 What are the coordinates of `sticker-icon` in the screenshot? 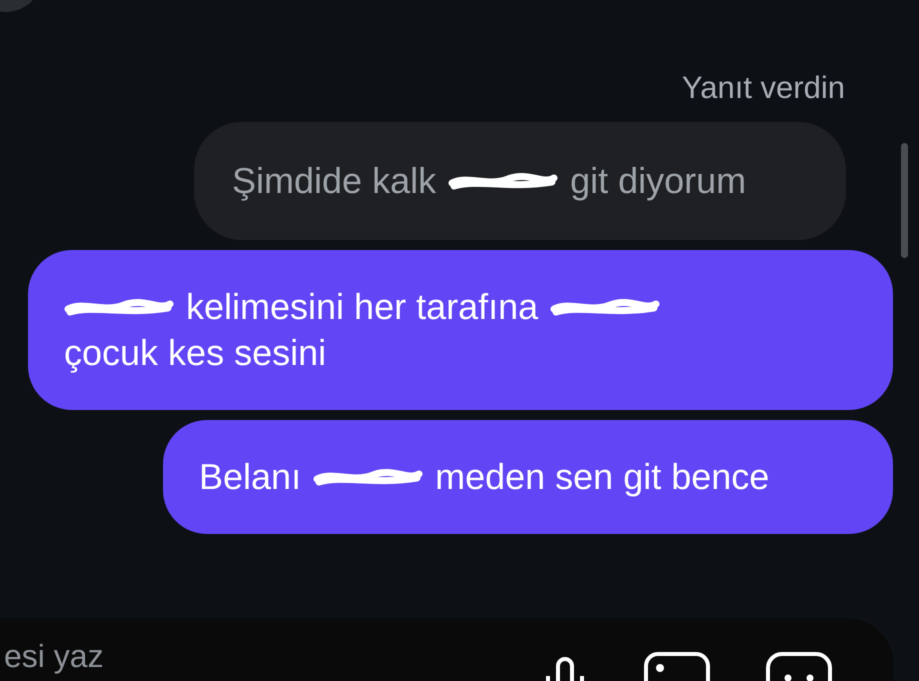 It's located at (799, 666).